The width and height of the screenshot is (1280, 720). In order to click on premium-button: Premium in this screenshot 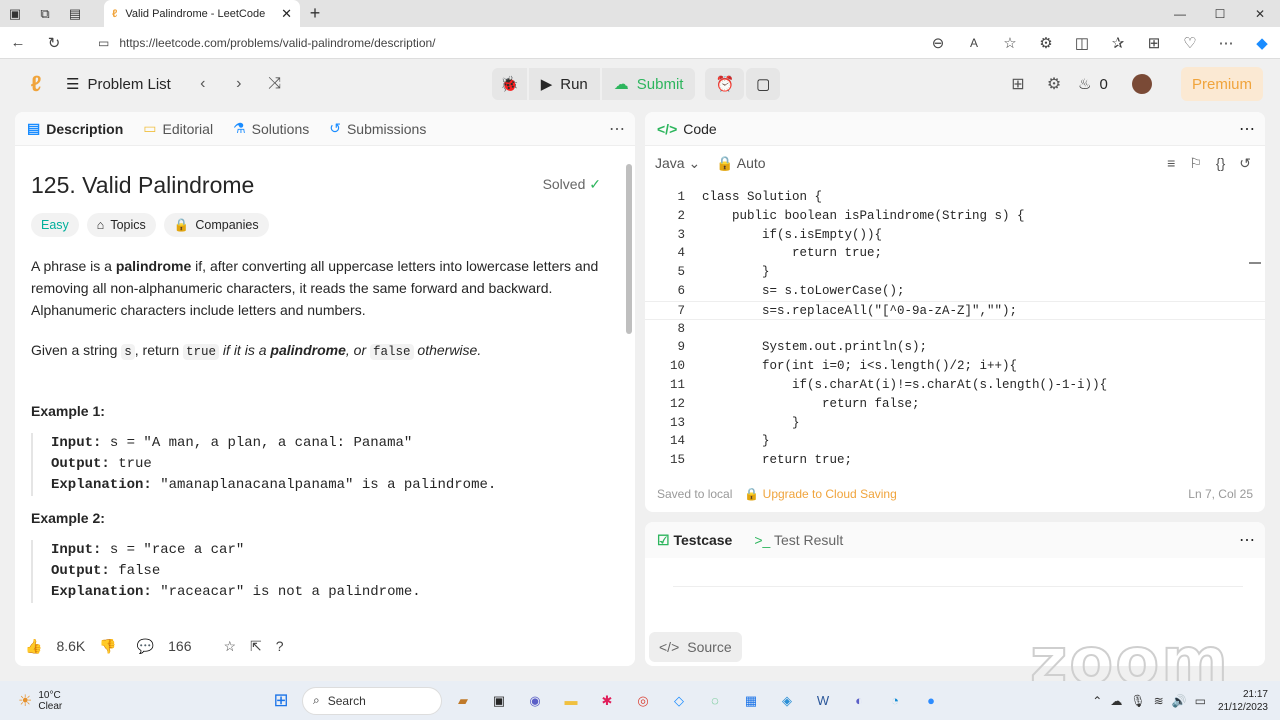, I will do `click(1222, 84)`.